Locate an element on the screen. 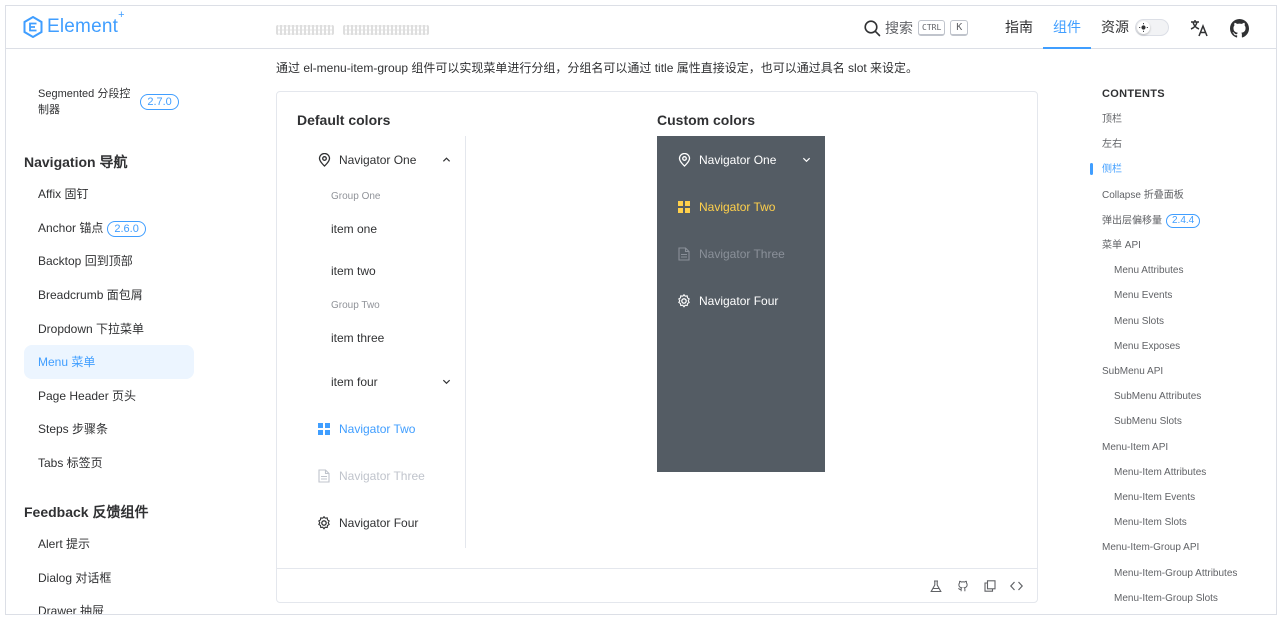  sidebar-item-alert: Alert 提示 is located at coordinates (109, 544).